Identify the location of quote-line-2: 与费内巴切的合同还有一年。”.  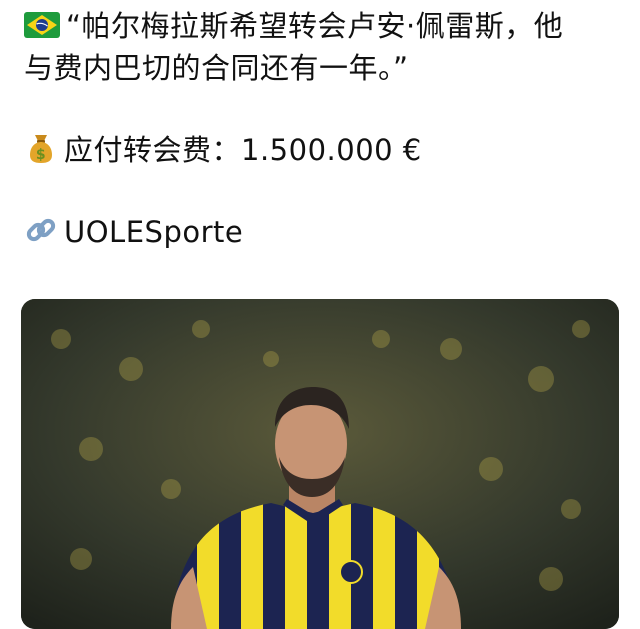
(322, 68).